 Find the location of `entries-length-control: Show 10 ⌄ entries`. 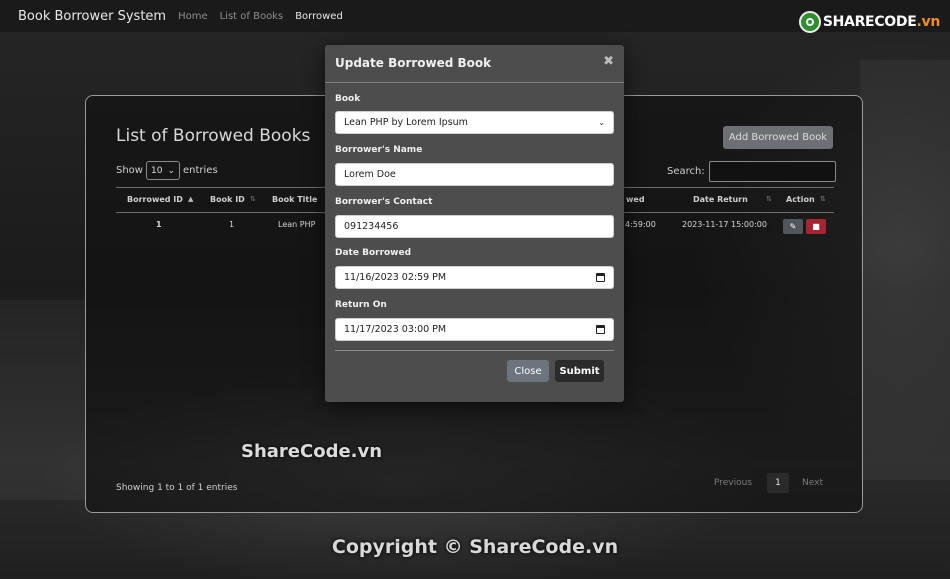

entries-length-control: Show 10 ⌄ entries is located at coordinates (167, 170).